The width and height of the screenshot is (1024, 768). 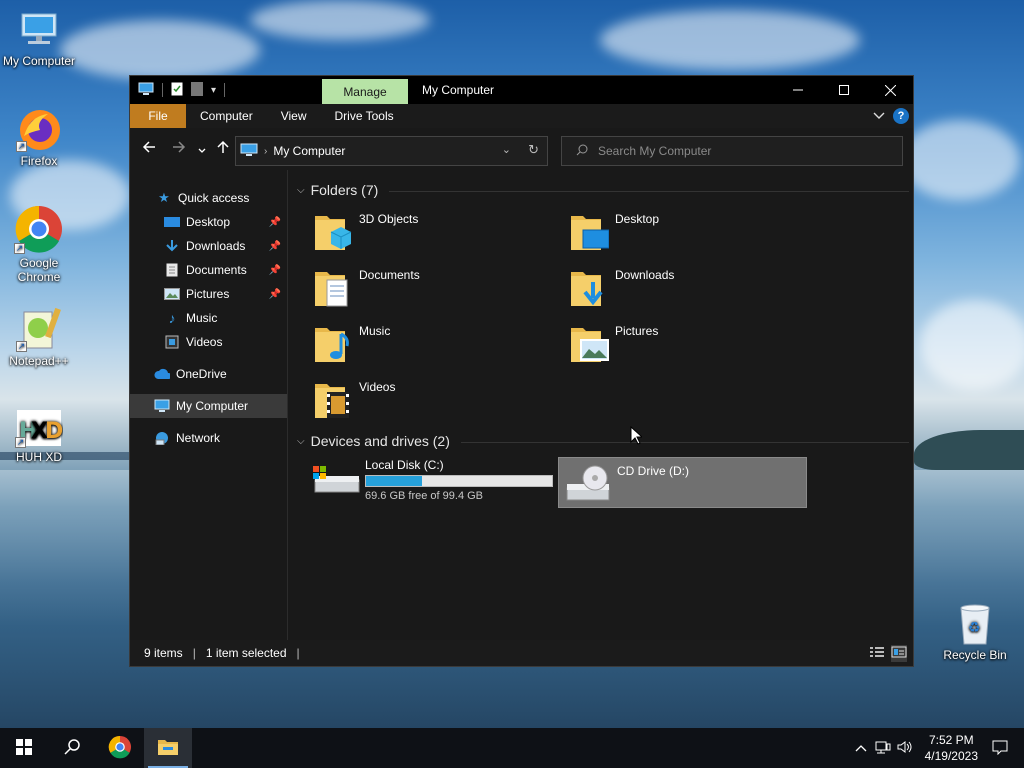 I want to click on tab-view: View, so click(x=294, y=116).